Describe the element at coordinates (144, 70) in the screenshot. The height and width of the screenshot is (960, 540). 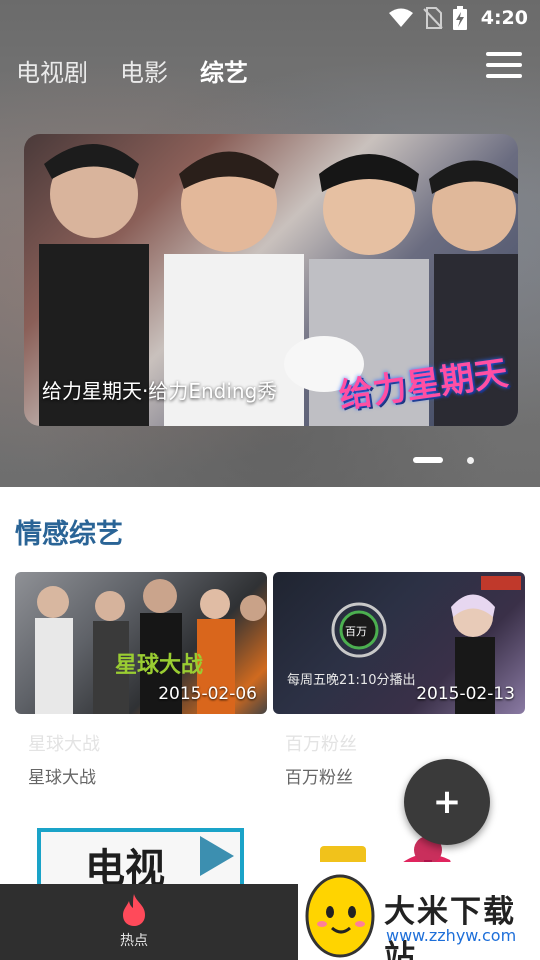
I see `tab-movies: 电影` at that location.